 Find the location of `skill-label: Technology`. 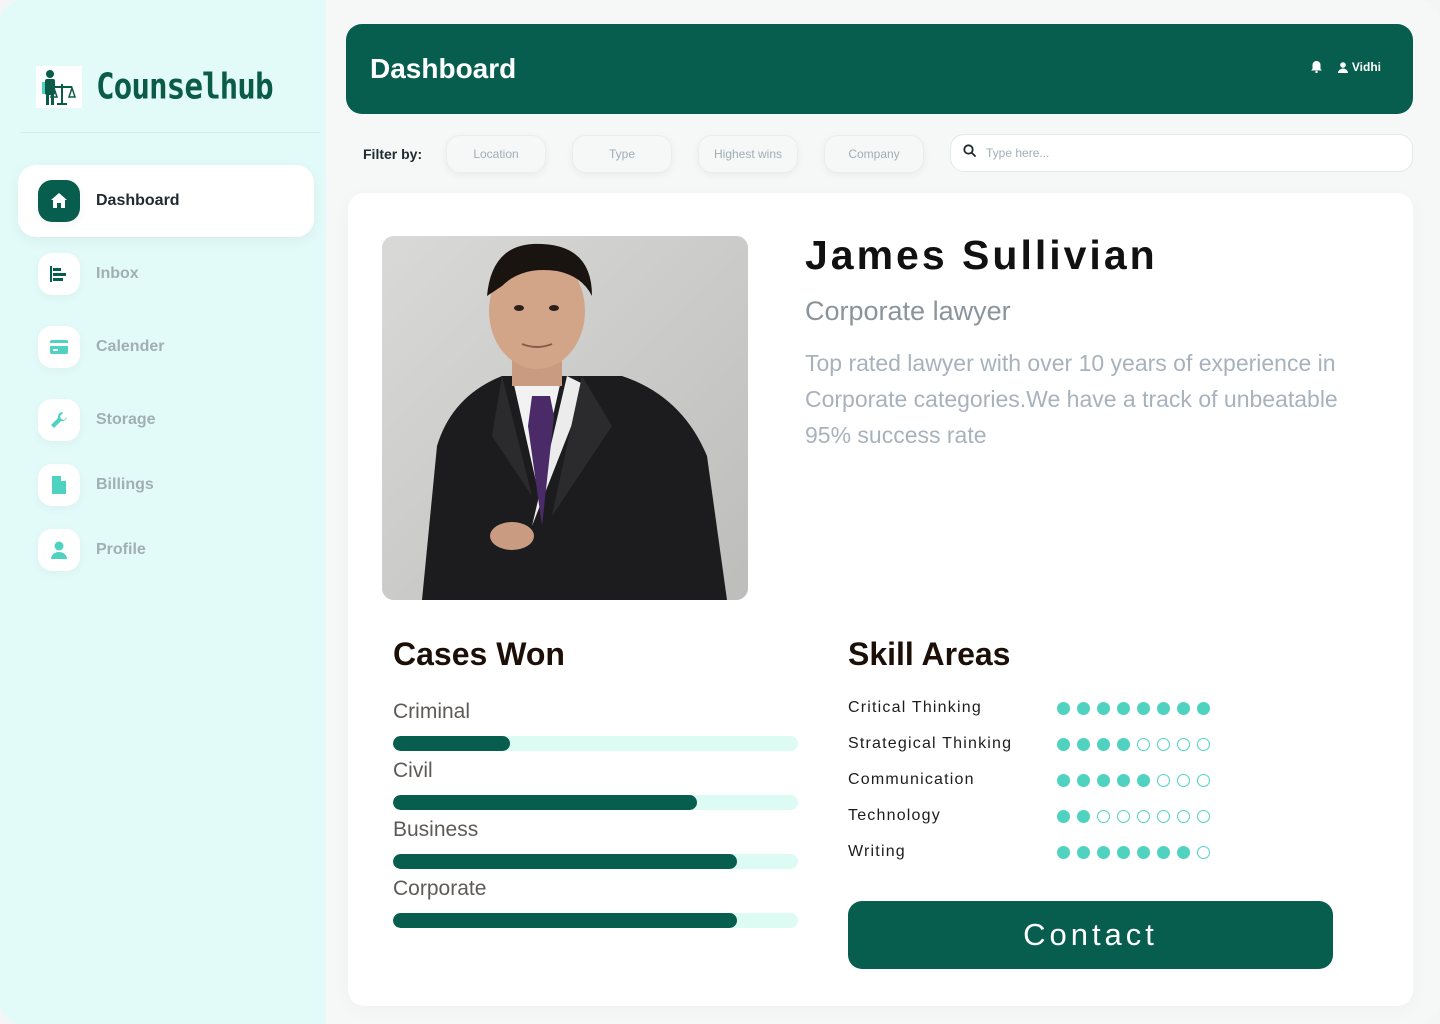

skill-label: Technology is located at coordinates (894, 815).